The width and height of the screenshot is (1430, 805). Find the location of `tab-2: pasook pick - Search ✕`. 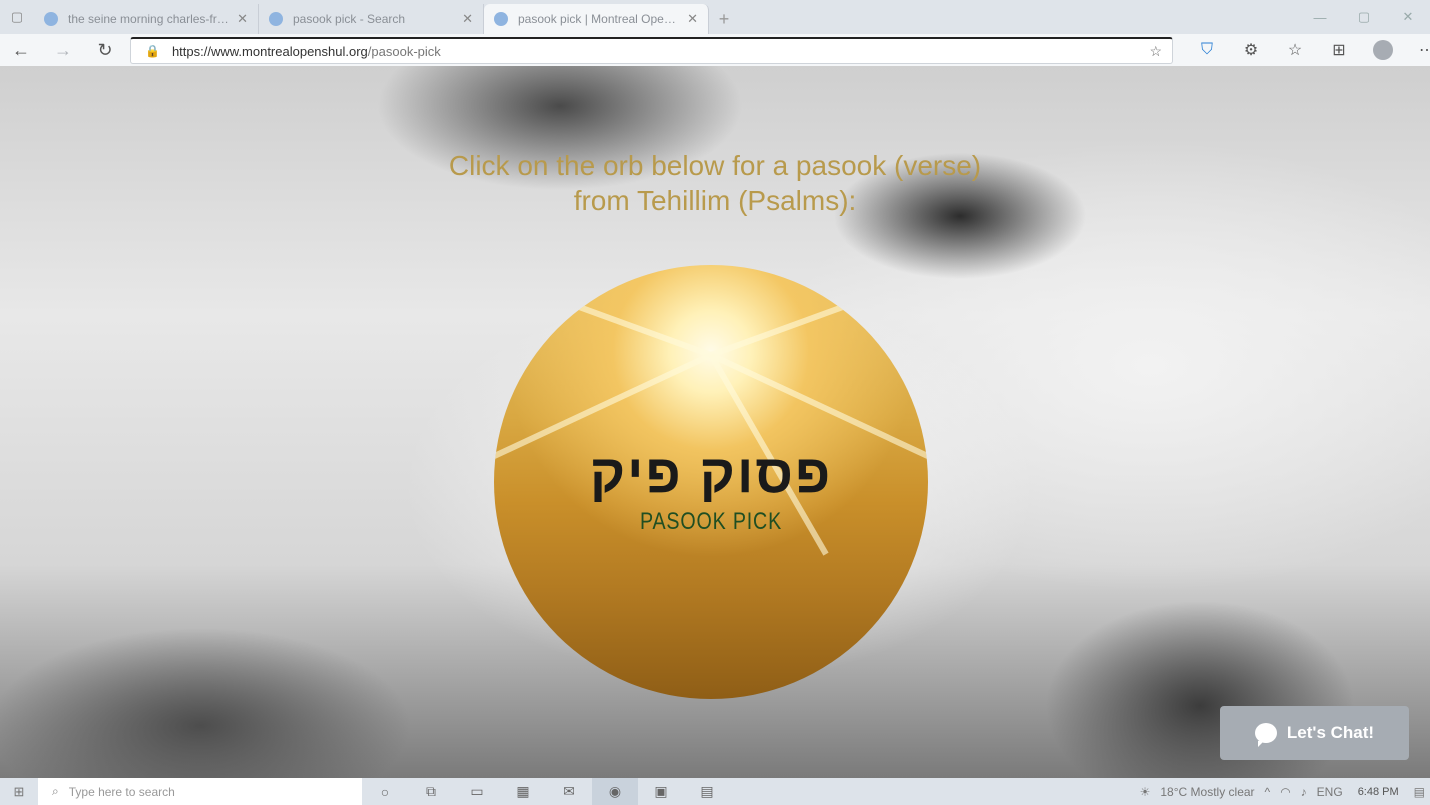

tab-2: pasook pick - Search ✕ is located at coordinates (371, 19).